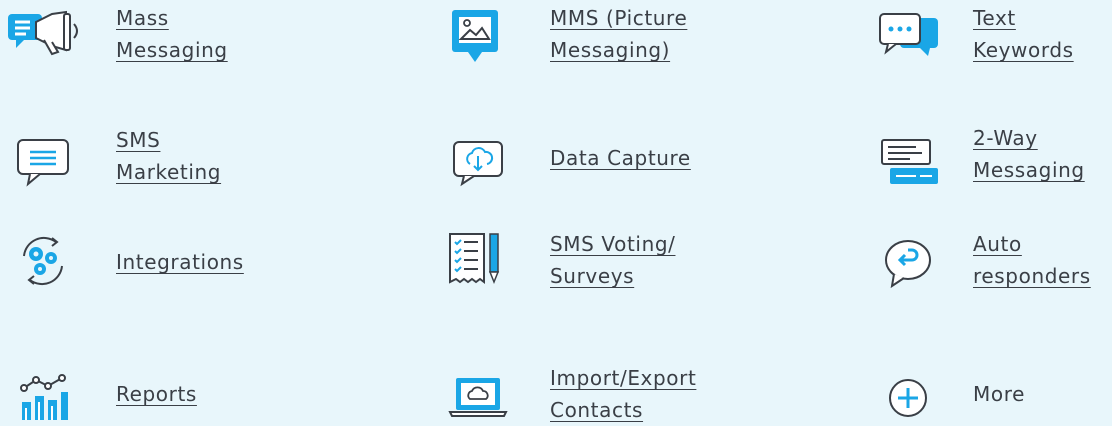  What do you see at coordinates (478, 164) in the screenshot?
I see `cloud-download-bubble-icon` at bounding box center [478, 164].